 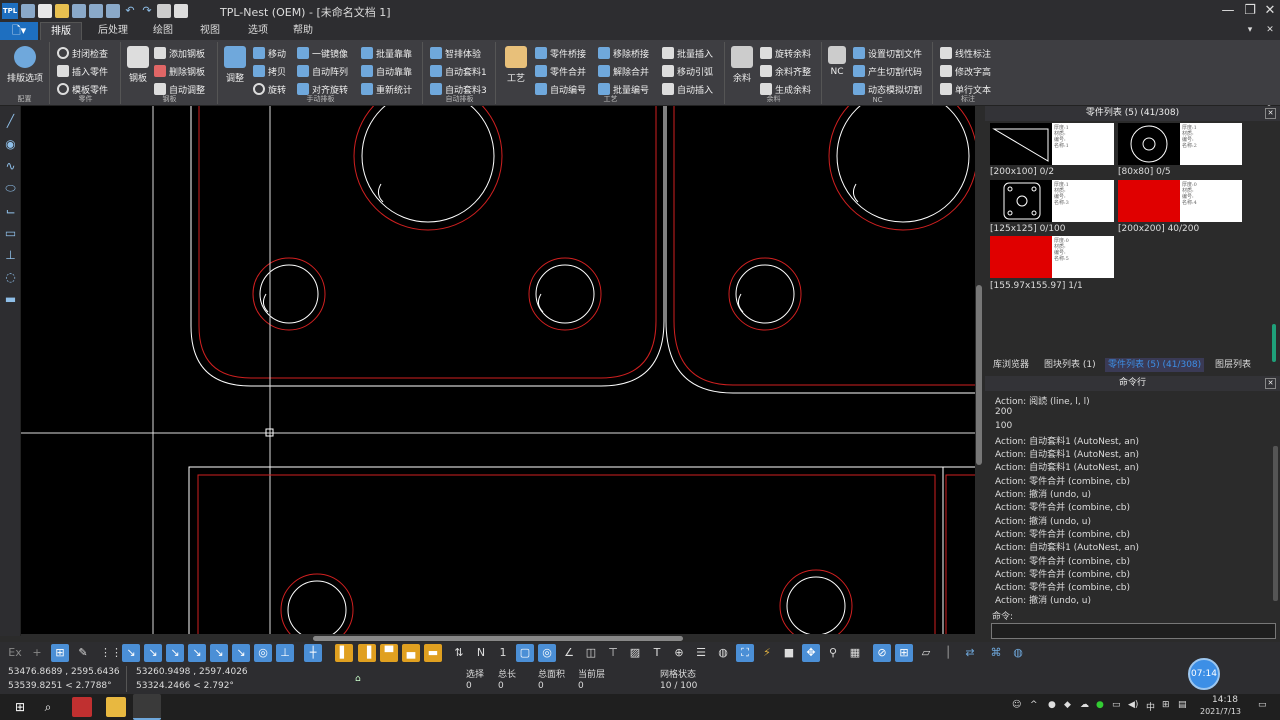 I want to click on font-height-button: 修改字高, so click(x=965, y=71).